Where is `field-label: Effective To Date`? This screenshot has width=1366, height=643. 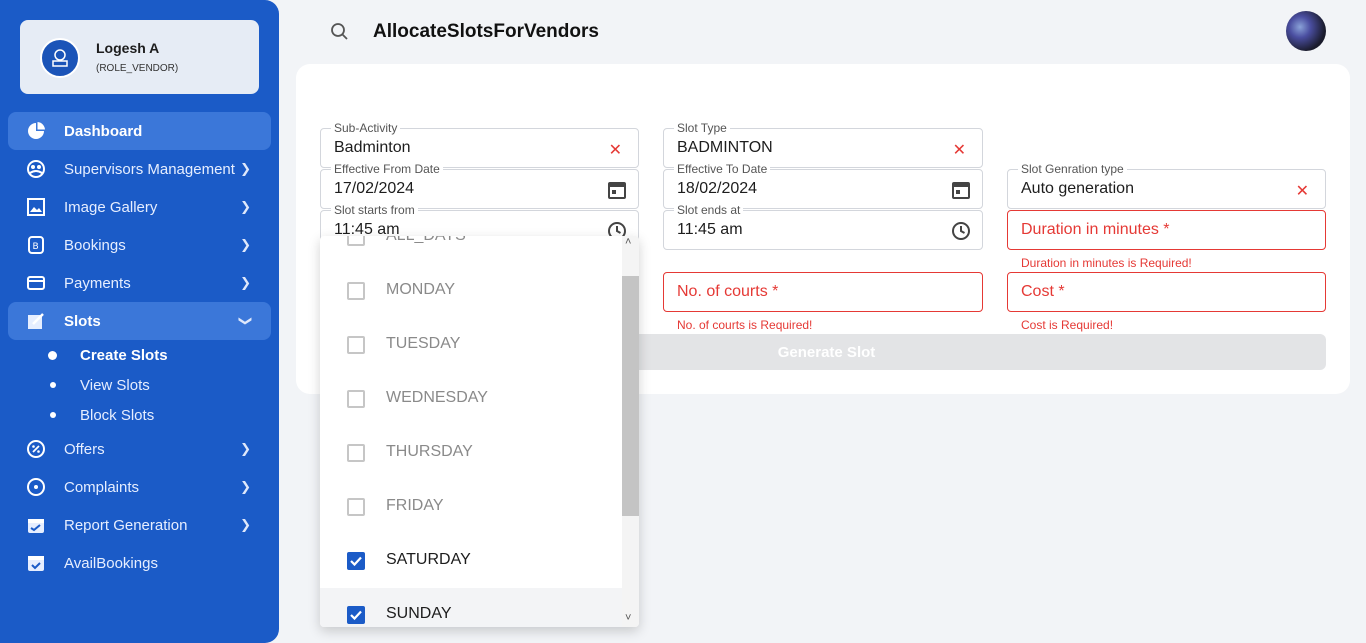
field-label: Effective To Date is located at coordinates (722, 169).